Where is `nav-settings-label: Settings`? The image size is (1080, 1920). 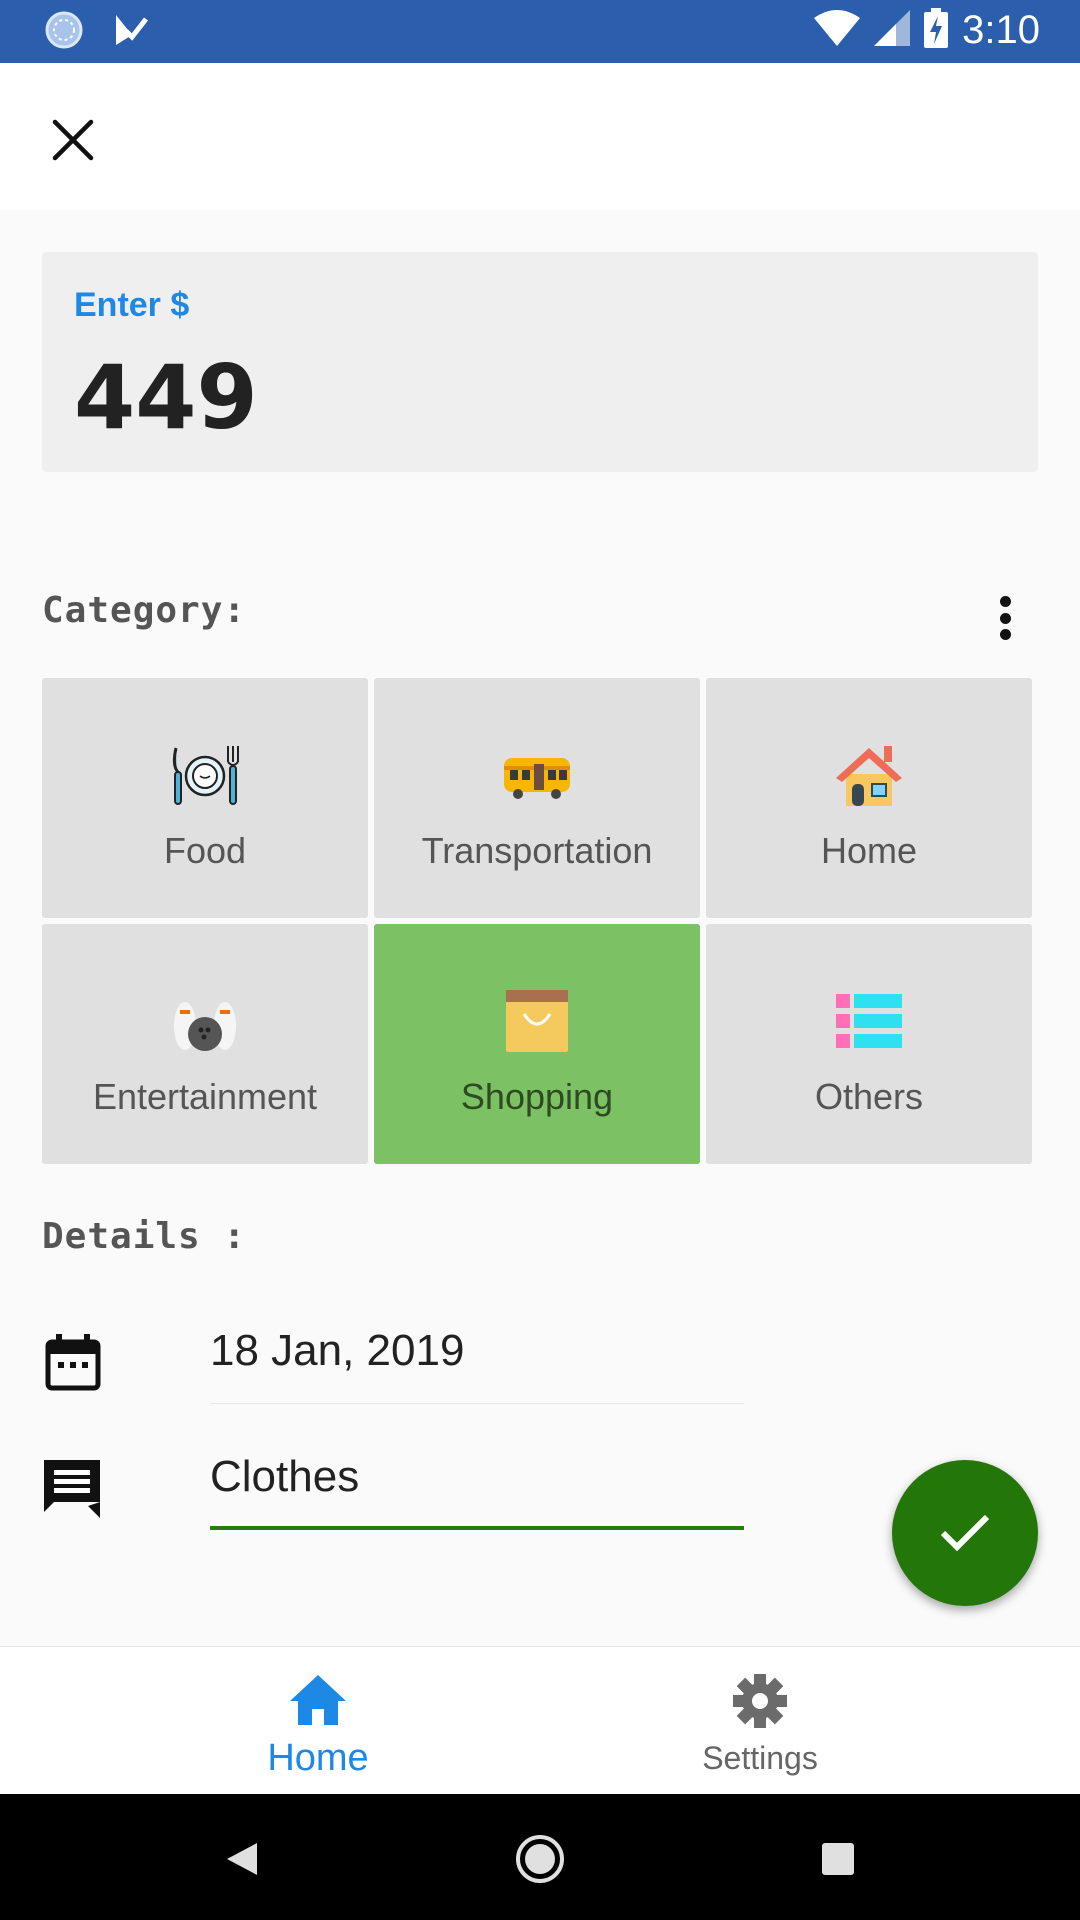 nav-settings-label: Settings is located at coordinates (760, 1758).